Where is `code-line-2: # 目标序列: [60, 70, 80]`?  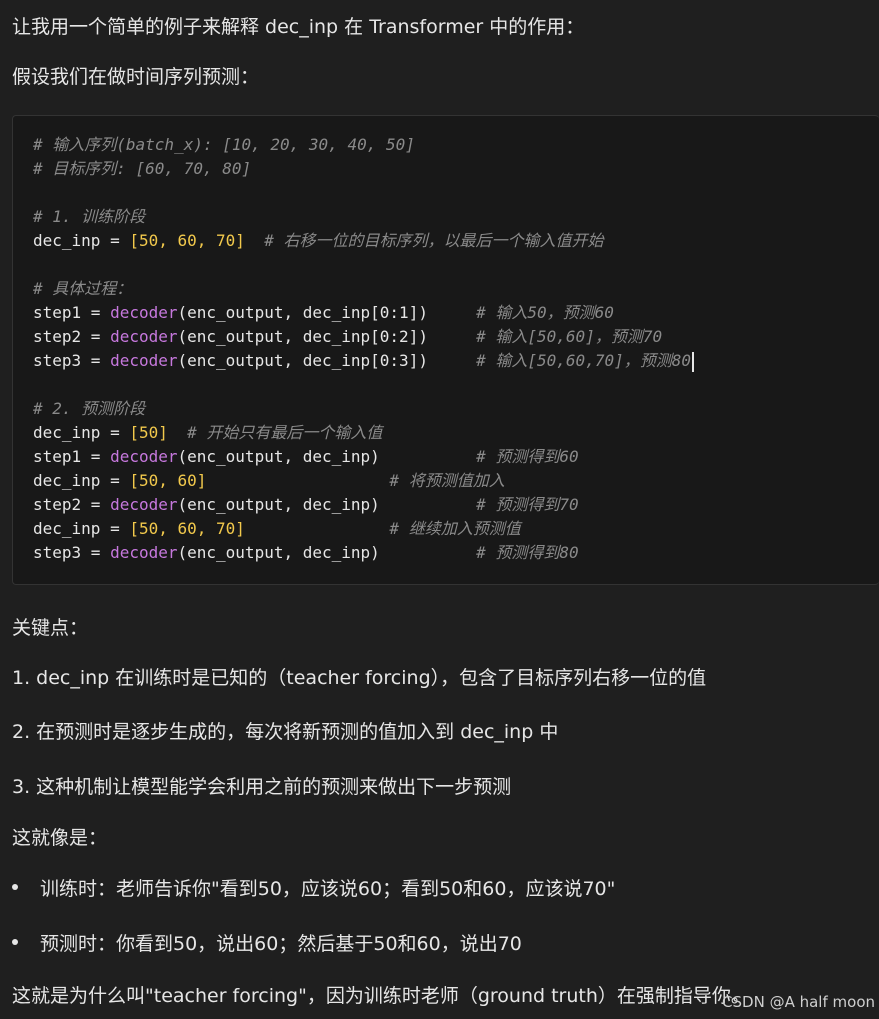
code-line-2: # 目标序列: [60, 70, 80] is located at coordinates (142, 168).